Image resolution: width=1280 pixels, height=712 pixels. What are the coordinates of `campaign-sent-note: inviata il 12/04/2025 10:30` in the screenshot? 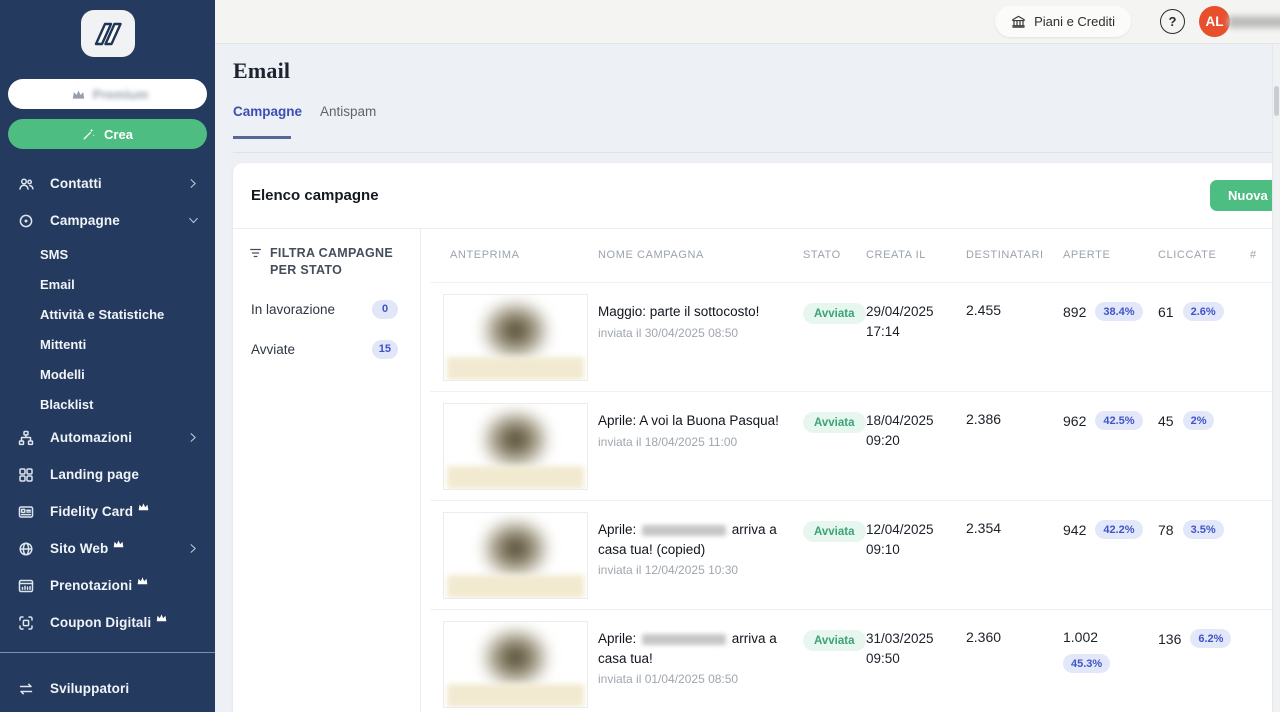 It's located at (668, 570).